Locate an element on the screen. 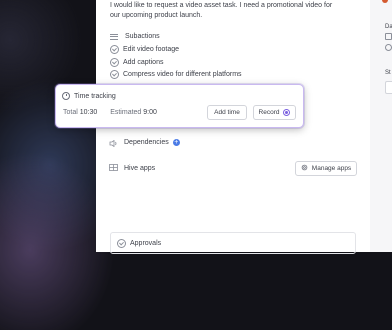 The image size is (392, 330). total-value: 10:30 is located at coordinates (88, 112).